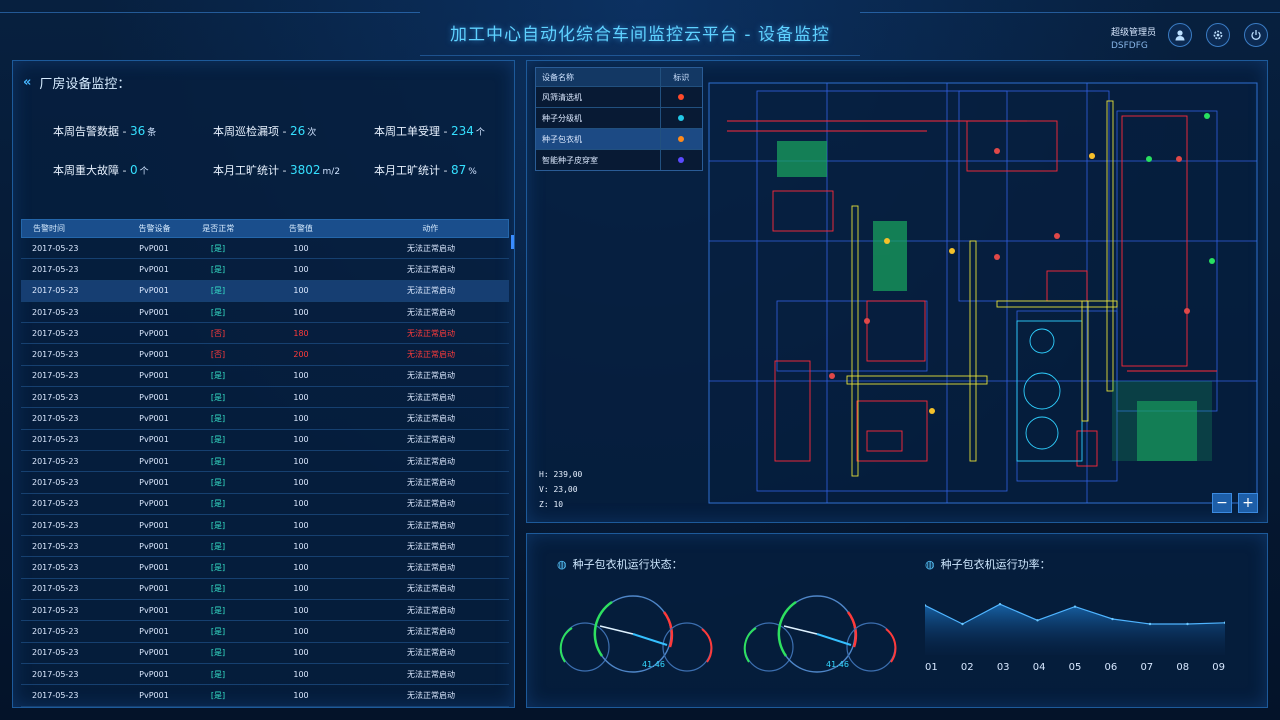 The image size is (1280, 720). What do you see at coordinates (1075, 628) in the screenshot?
I see `power-area-chart` at bounding box center [1075, 628].